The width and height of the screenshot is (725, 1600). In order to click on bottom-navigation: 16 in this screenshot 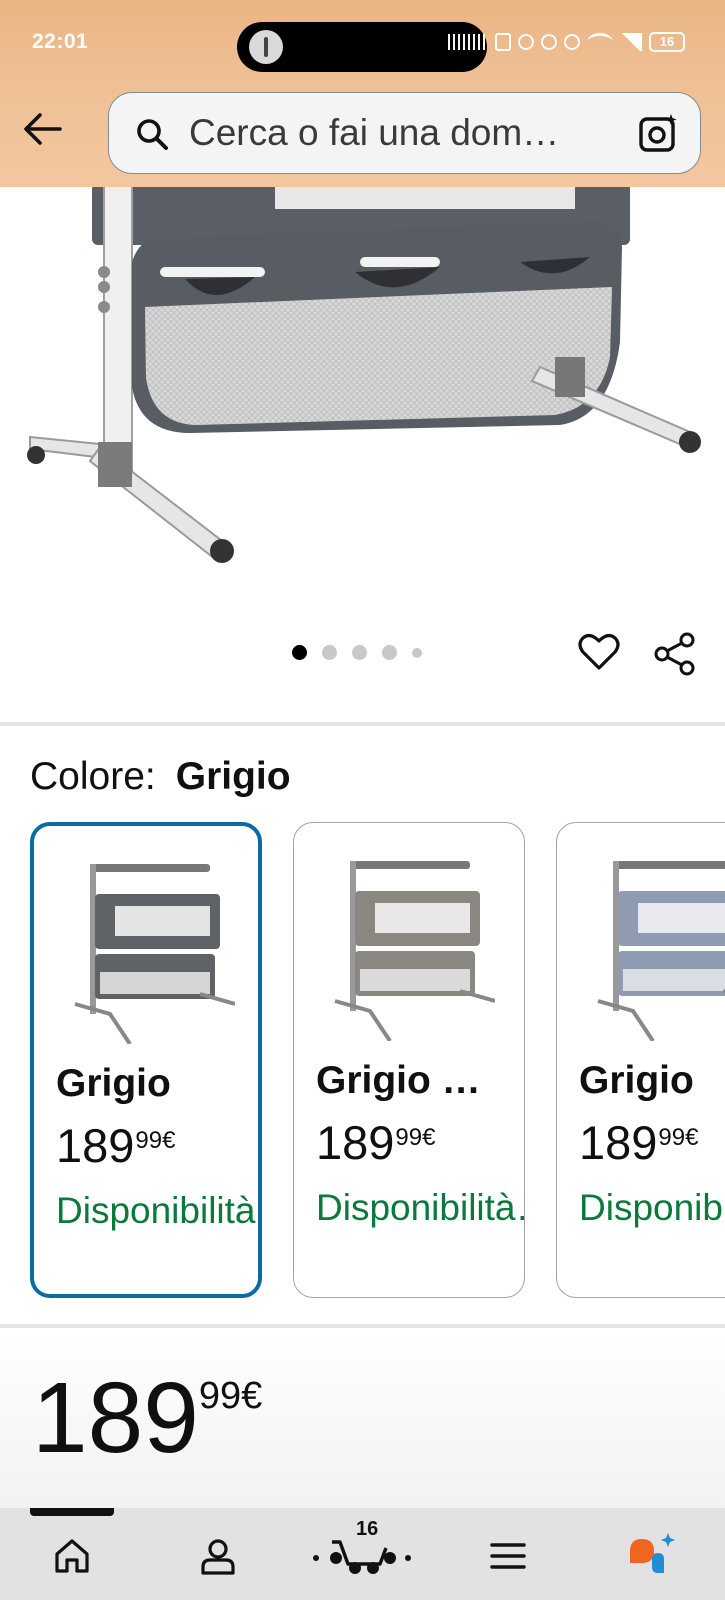, I will do `click(362, 1554)`.